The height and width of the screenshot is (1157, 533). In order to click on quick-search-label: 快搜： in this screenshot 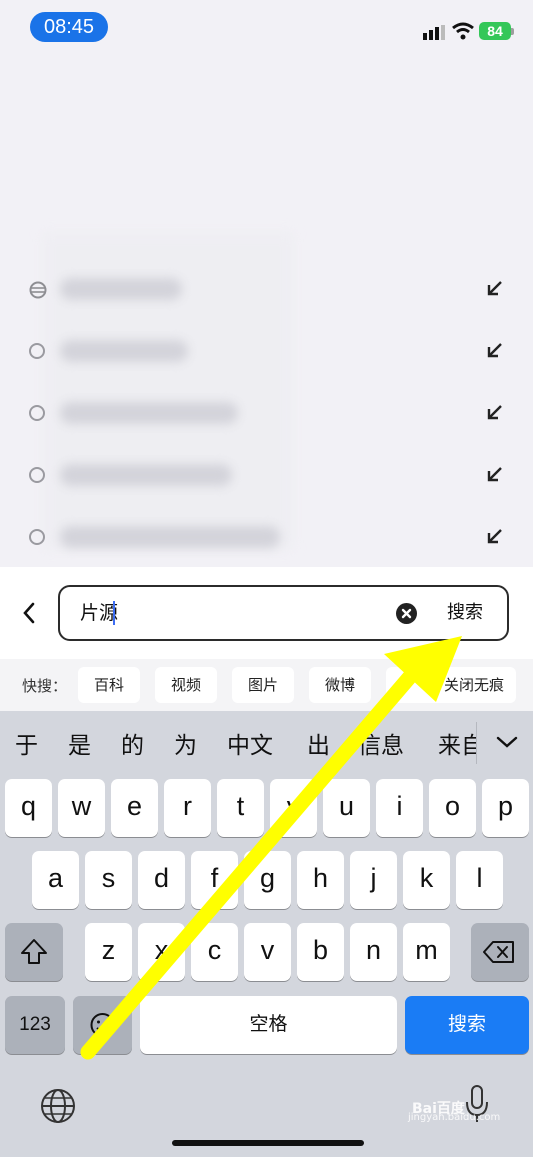, I will do `click(45, 686)`.